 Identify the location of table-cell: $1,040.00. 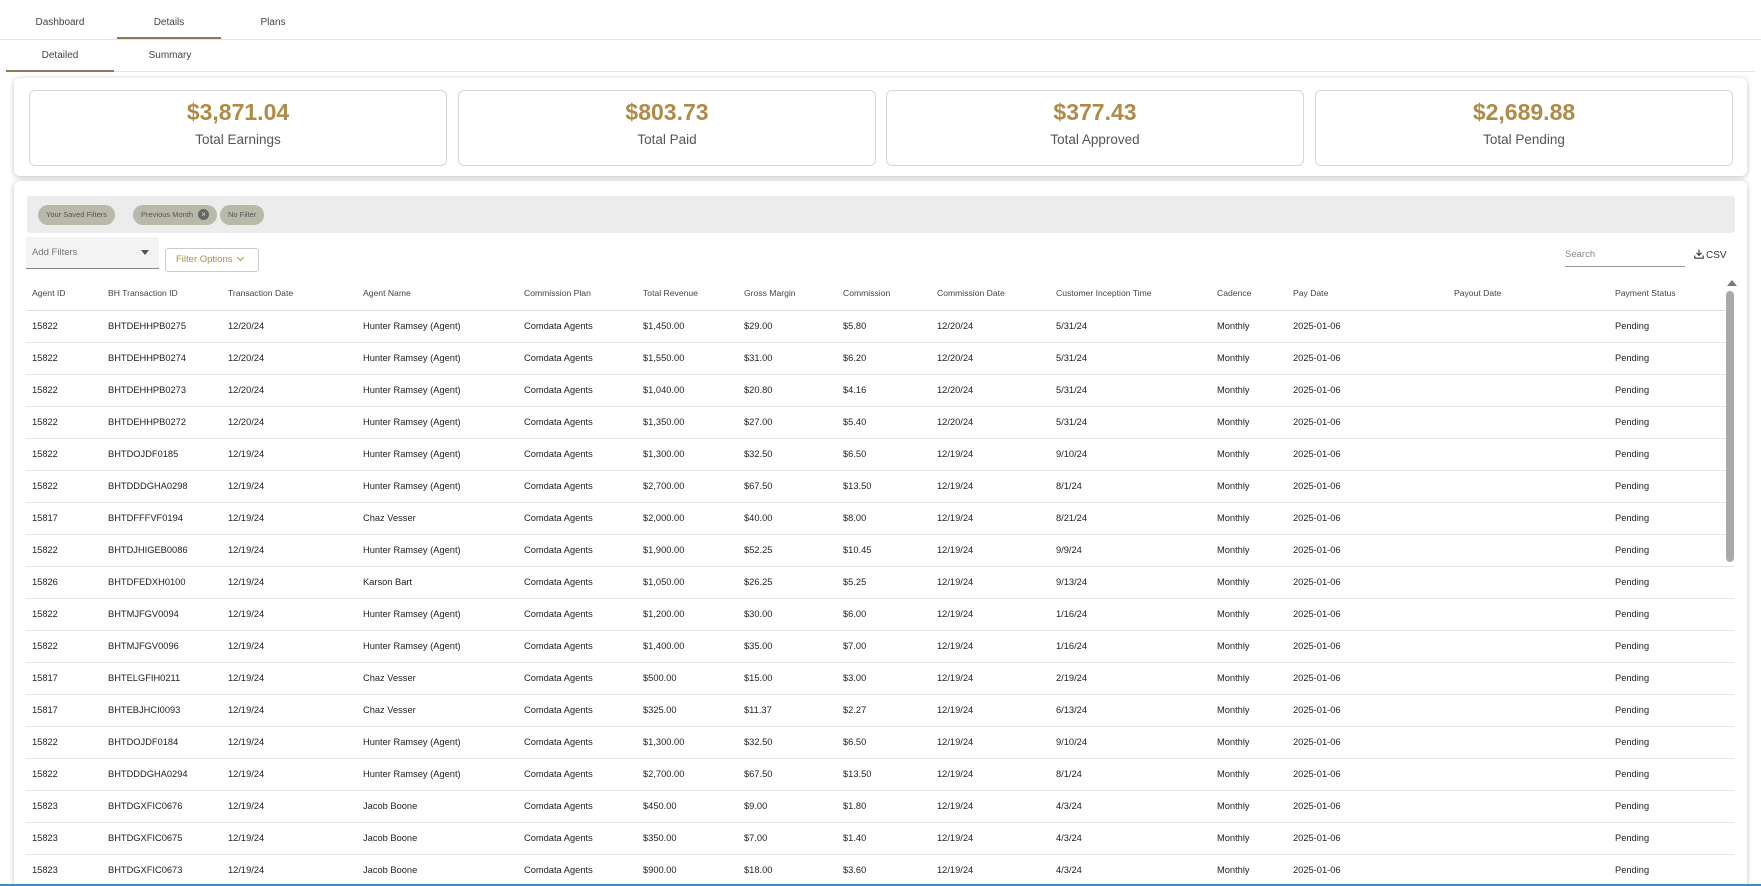
(687, 390).